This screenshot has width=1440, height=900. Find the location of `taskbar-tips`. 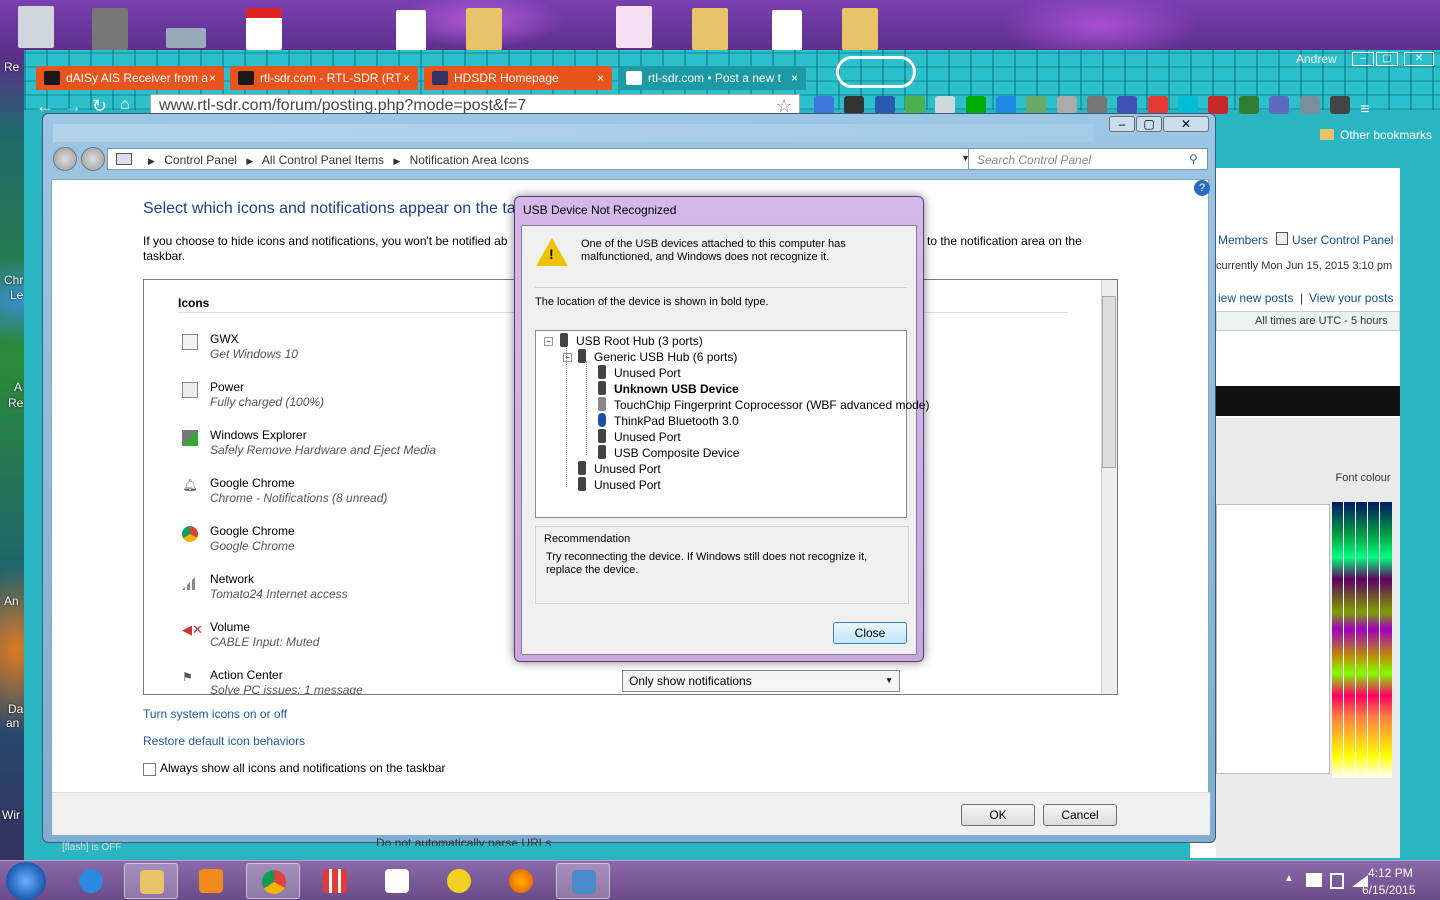

taskbar-tips is located at coordinates (459, 881).